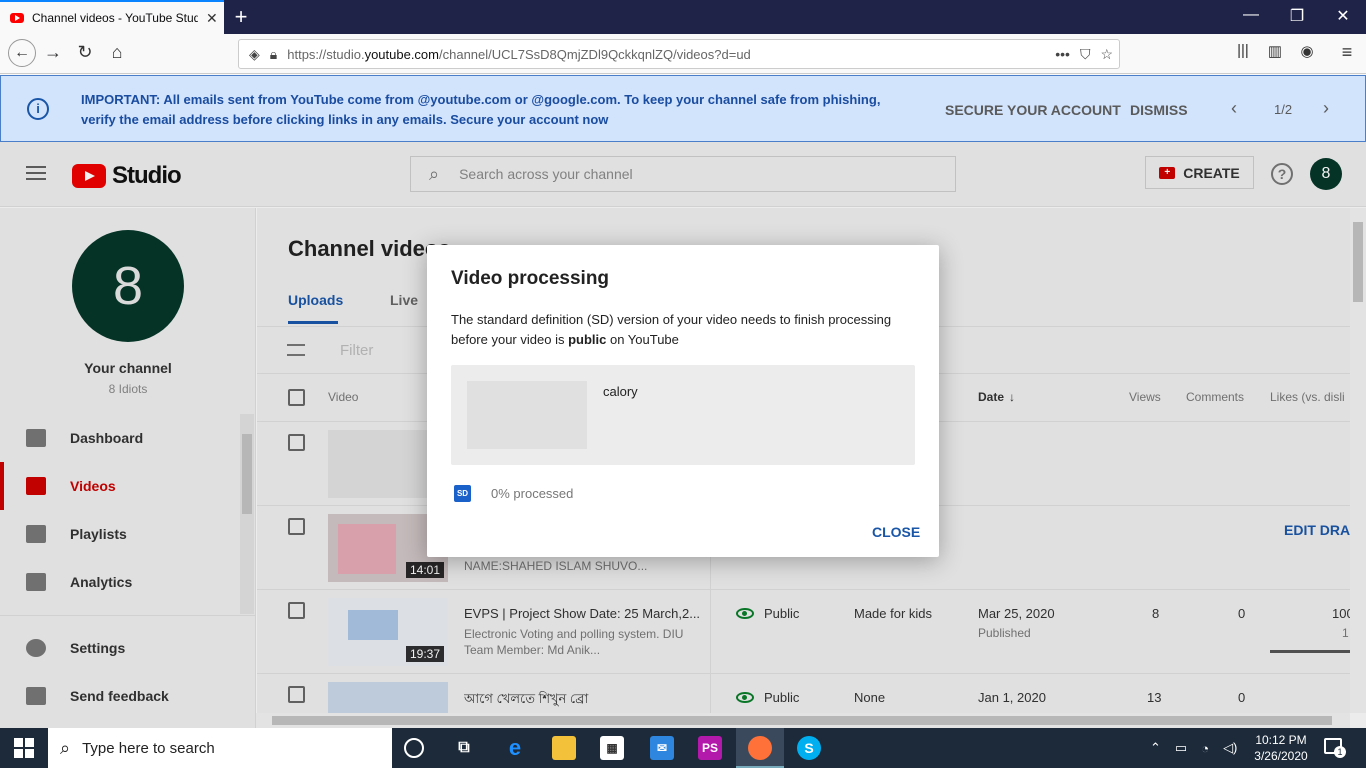  I want to click on firefox-taskbar-button, so click(760, 748).